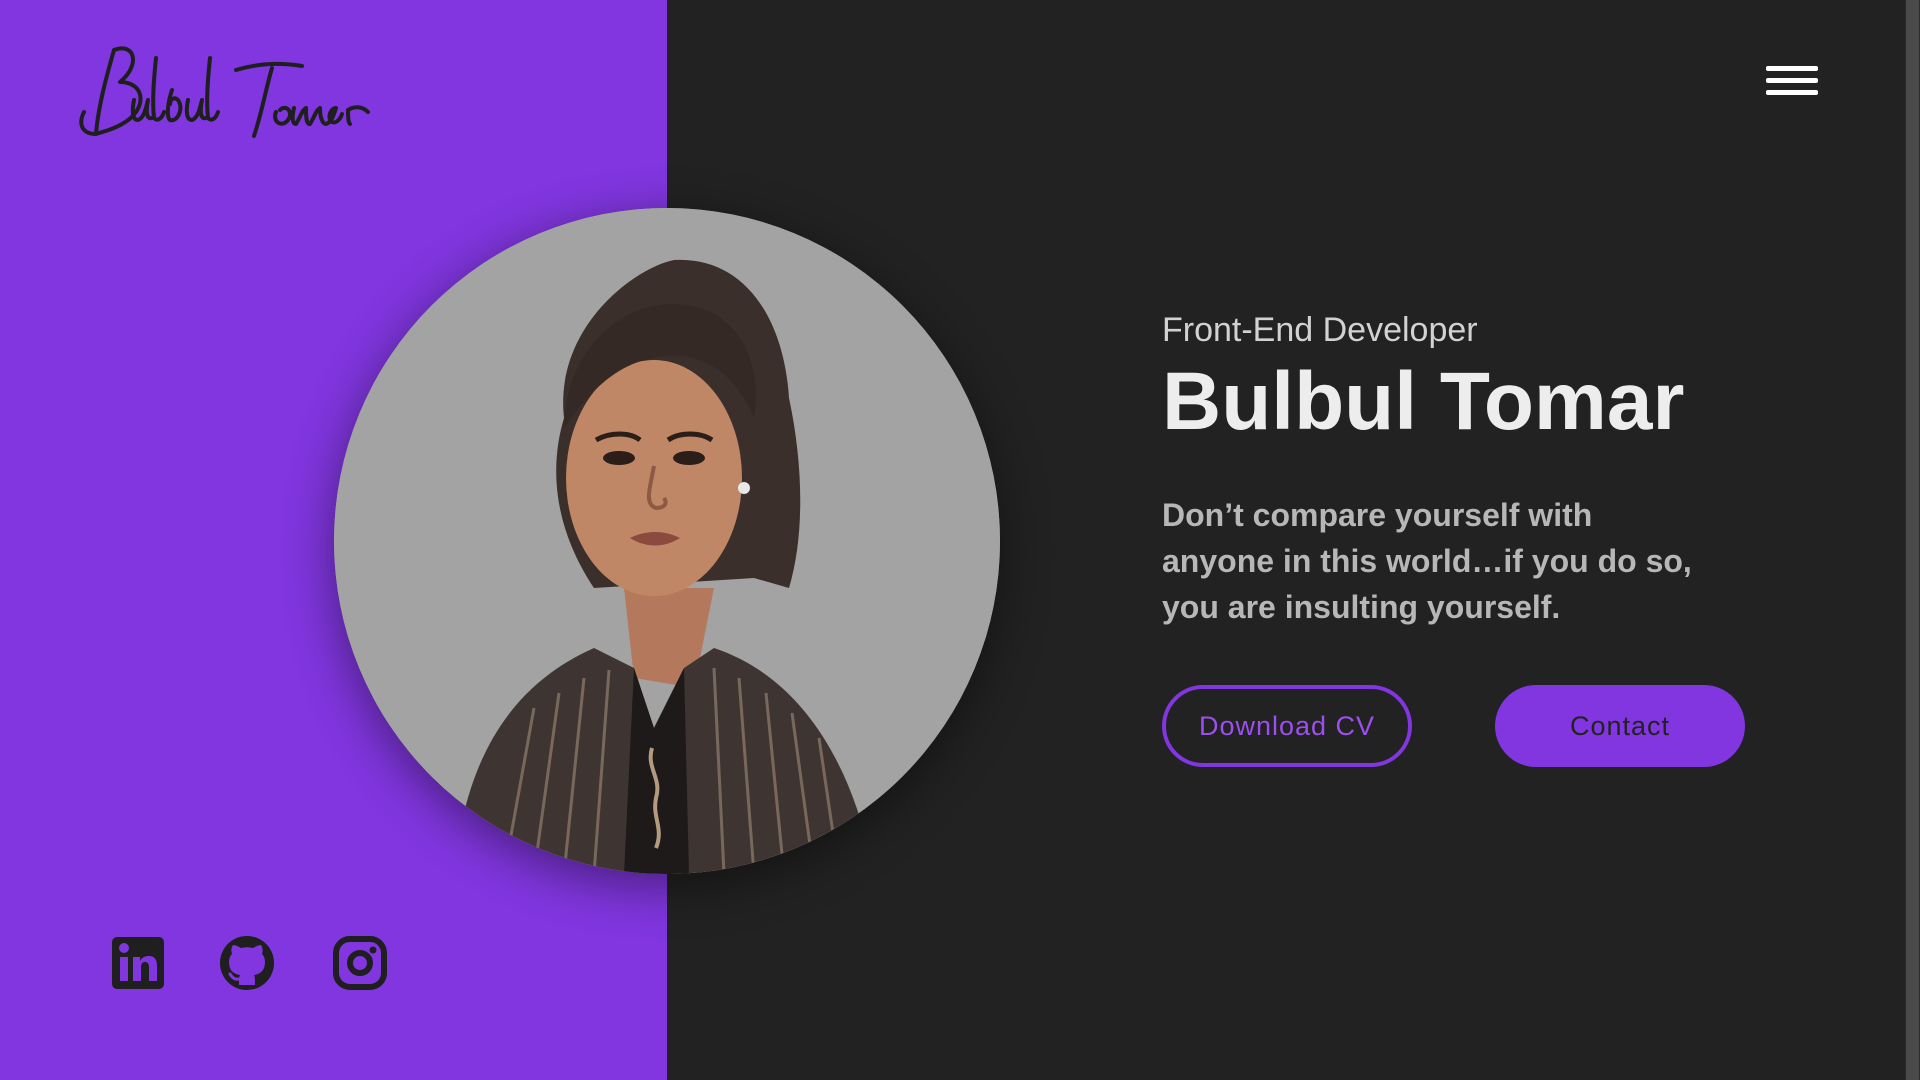 This screenshot has height=1080, width=1920. Describe the element at coordinates (360, 963) in the screenshot. I see `instagram-icon` at that location.